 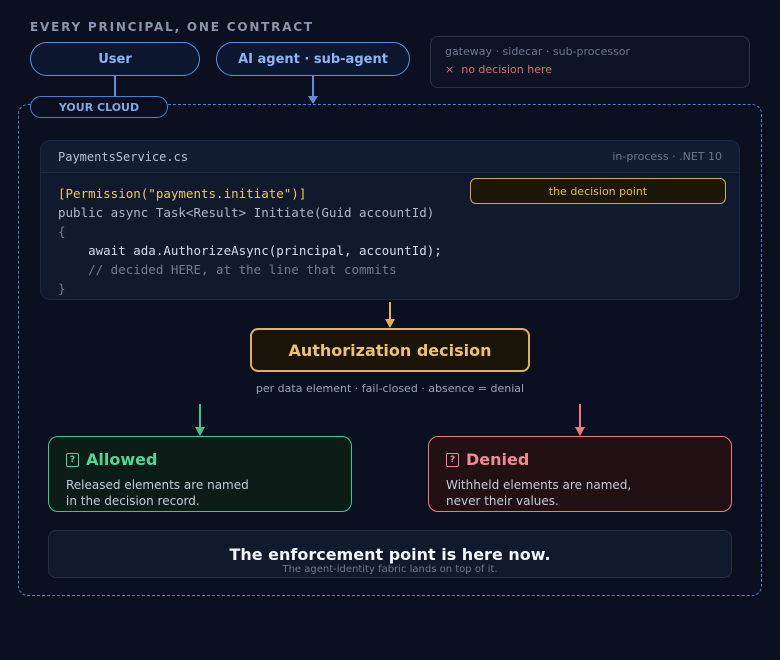 I want to click on code-filename: PaymentsService.cs, so click(x=123, y=157).